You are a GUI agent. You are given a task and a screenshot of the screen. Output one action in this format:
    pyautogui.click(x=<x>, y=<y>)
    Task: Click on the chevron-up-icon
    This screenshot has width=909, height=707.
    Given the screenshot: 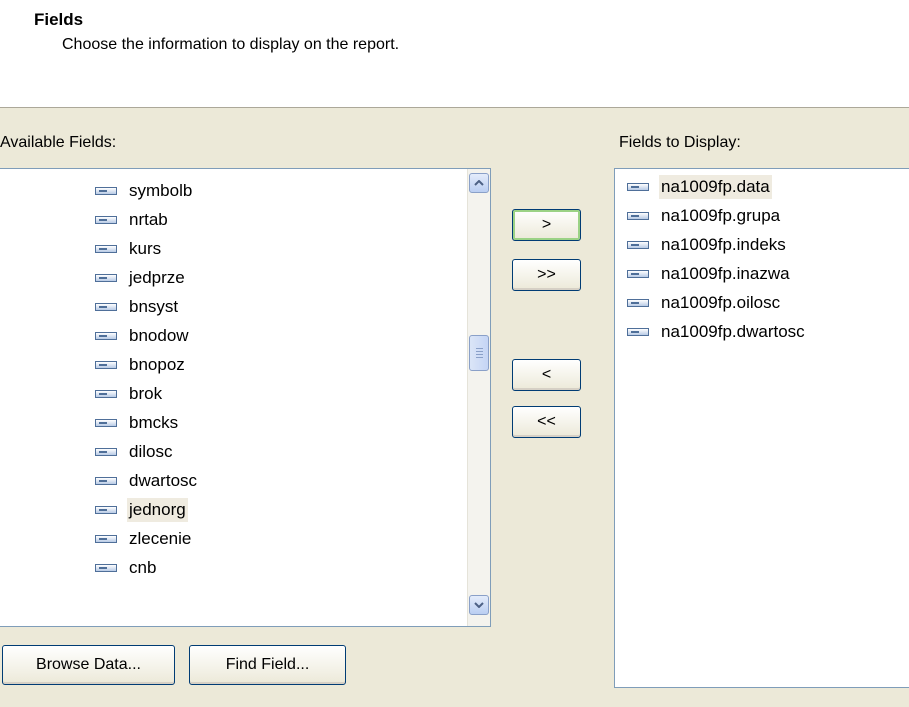 What is the action you would take?
    pyautogui.click(x=479, y=183)
    